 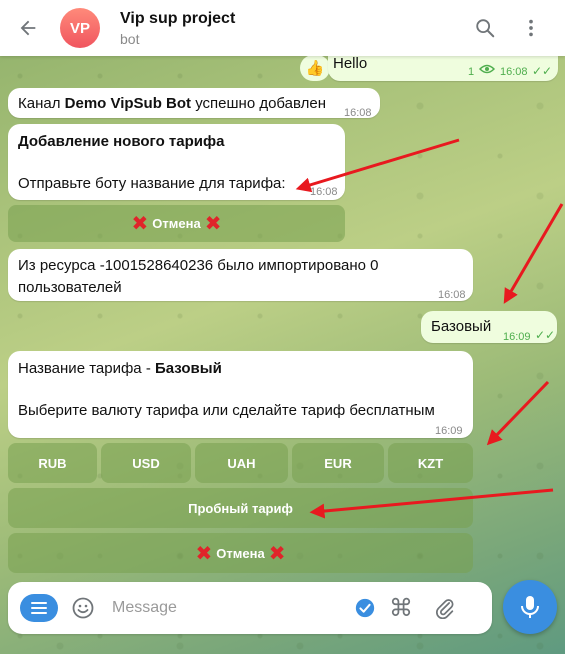 I want to click on search-button, so click(x=485, y=28).